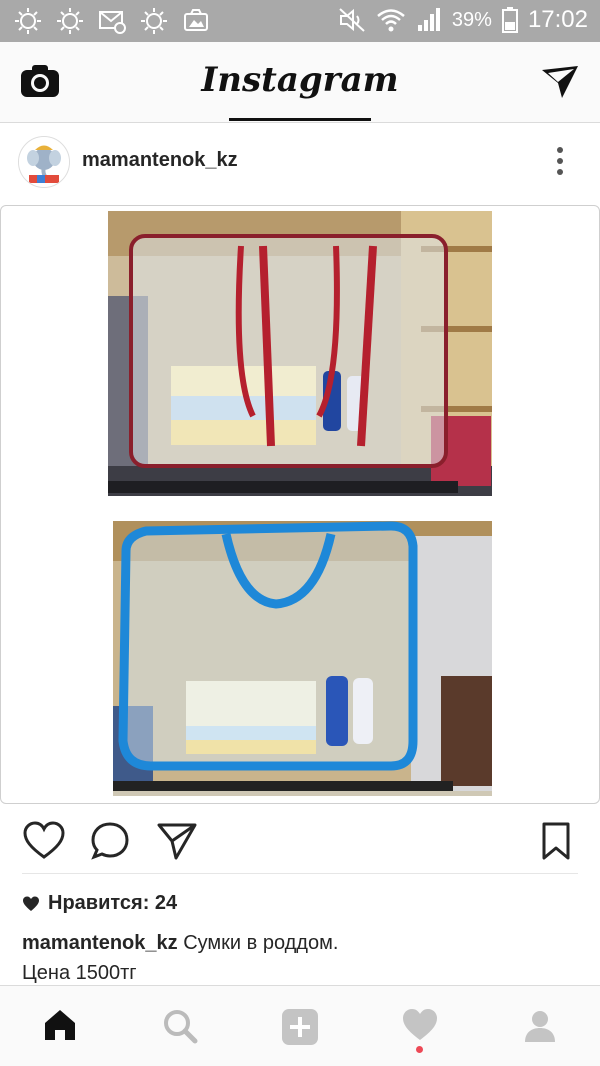  What do you see at coordinates (391, 20) in the screenshot?
I see `wifi-icon` at bounding box center [391, 20].